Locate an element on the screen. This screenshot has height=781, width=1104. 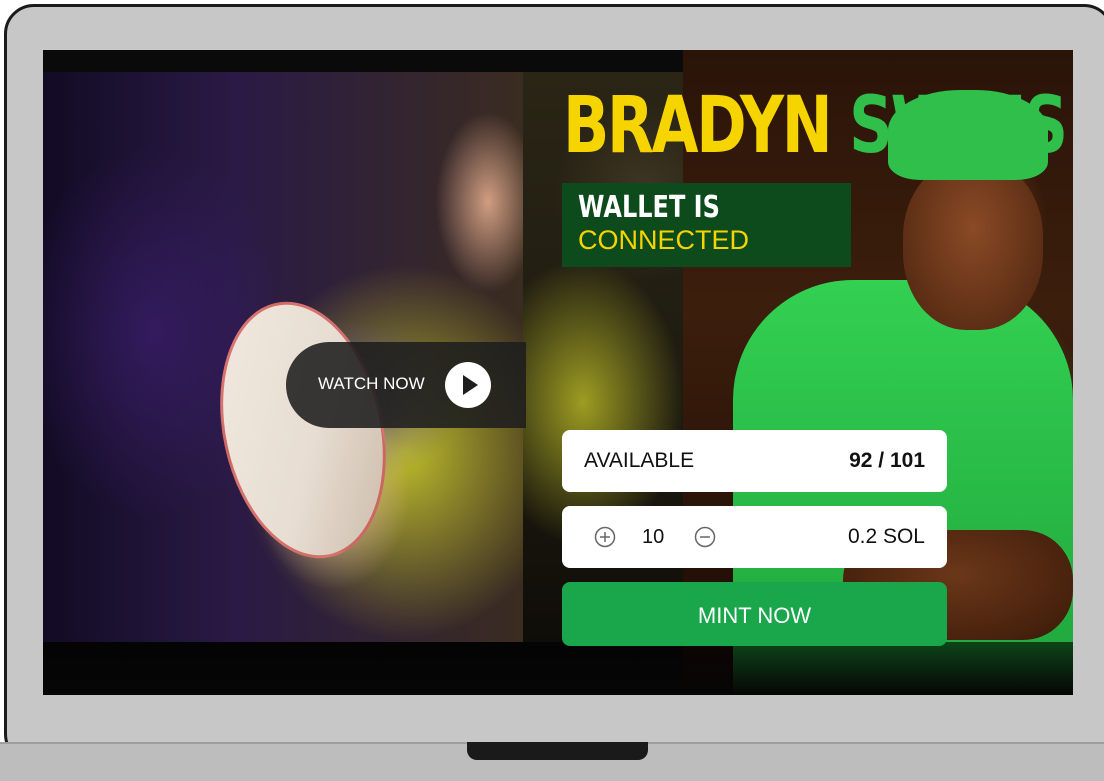
mint-now-button: MINT NOW is located at coordinates (754, 614).